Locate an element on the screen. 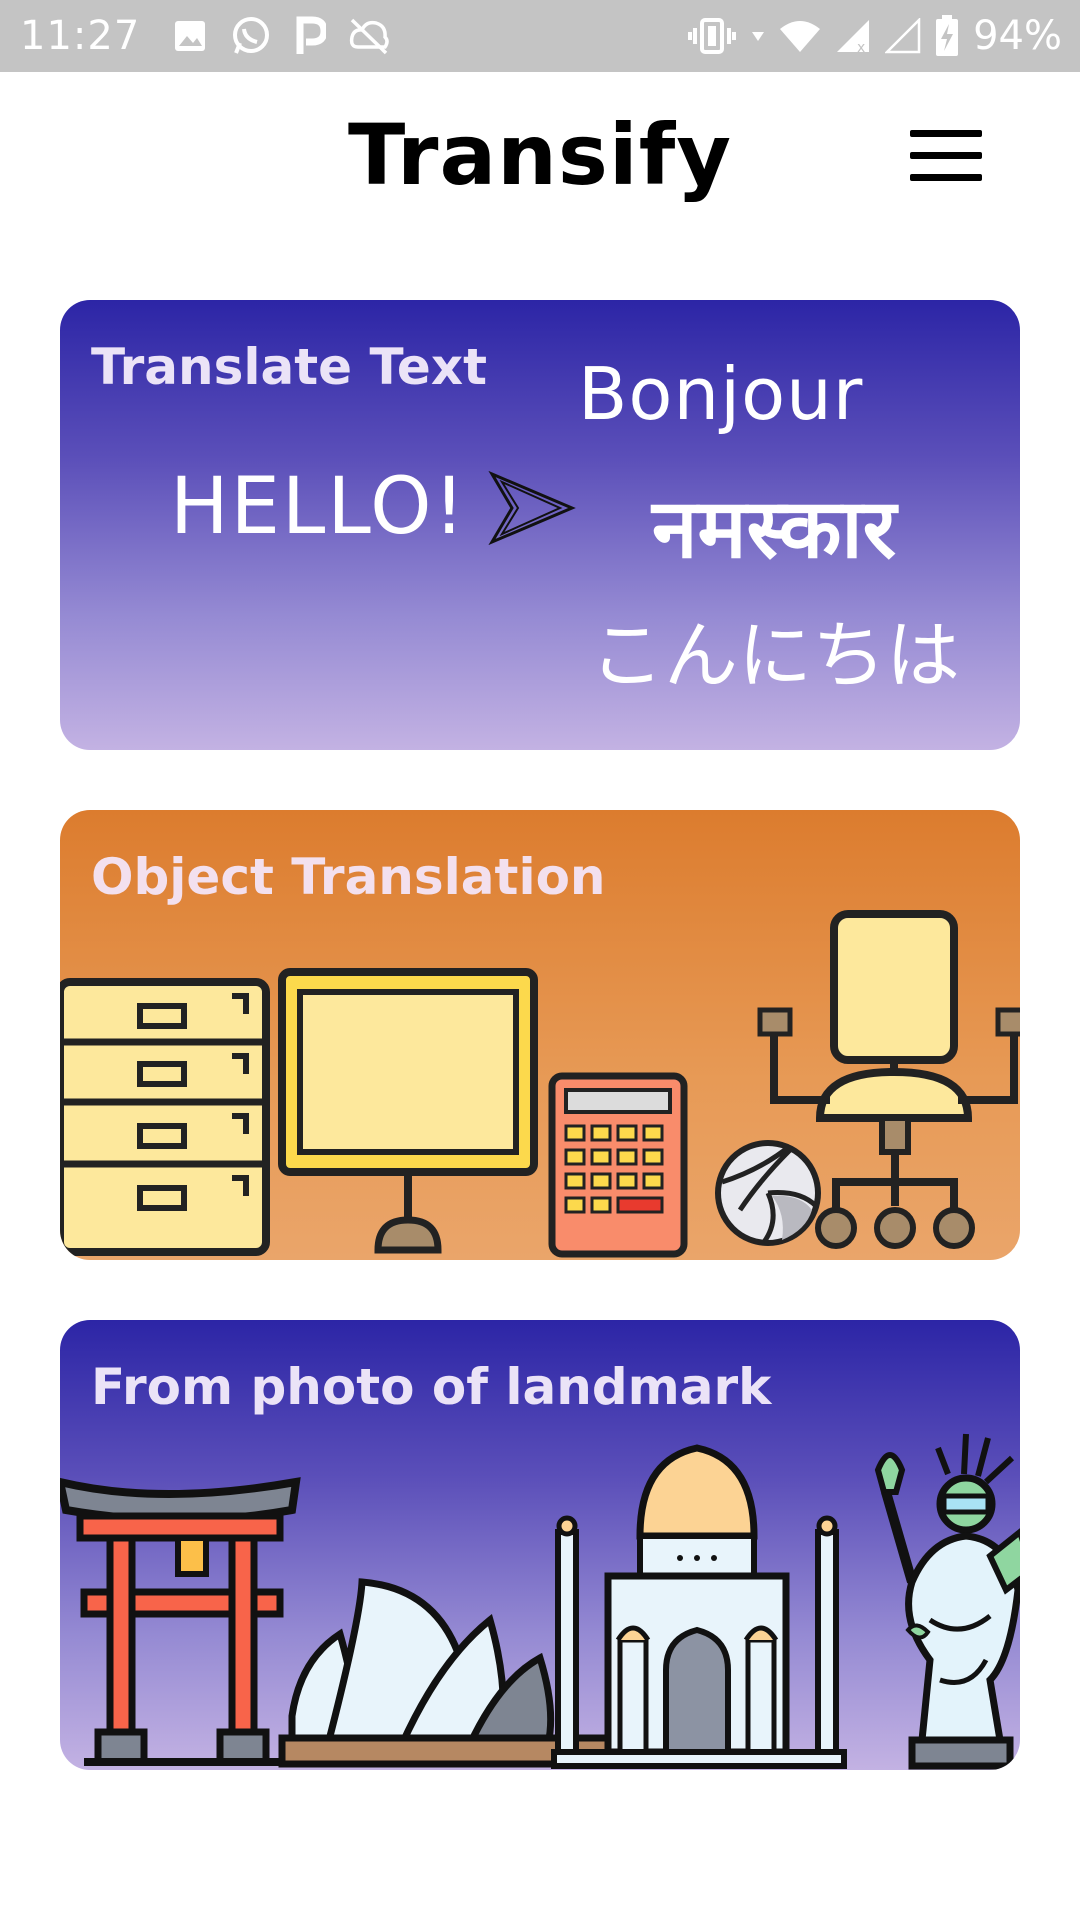 The image size is (1080, 1920). wifi-icon is located at coordinates (800, 36).